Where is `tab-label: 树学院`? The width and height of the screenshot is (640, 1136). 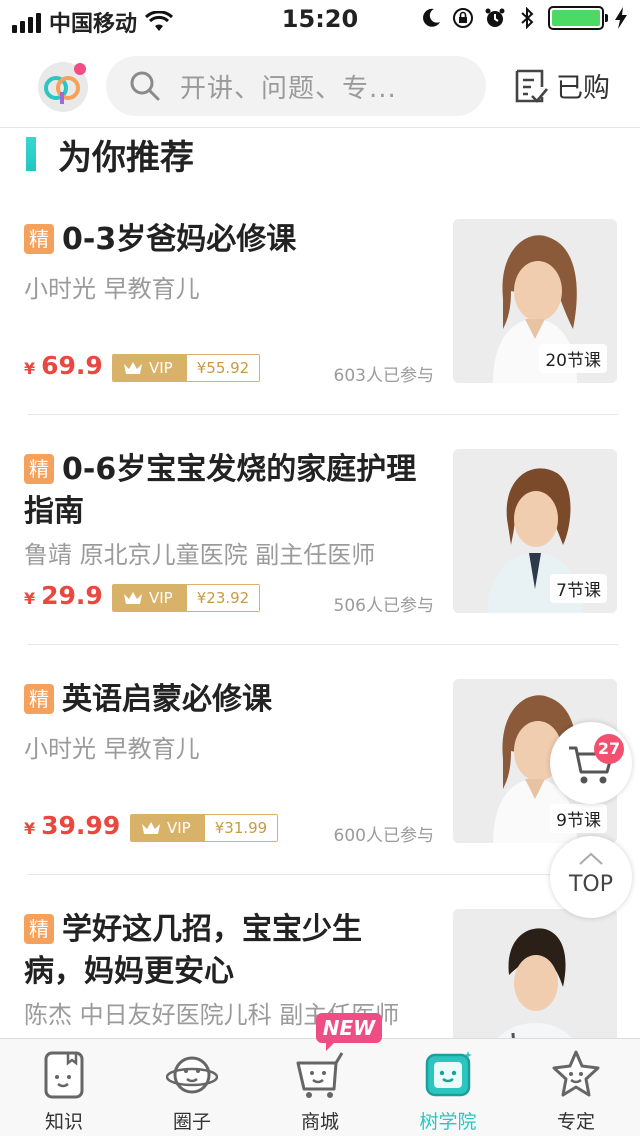 tab-label: 树学院 is located at coordinates (448, 1122).